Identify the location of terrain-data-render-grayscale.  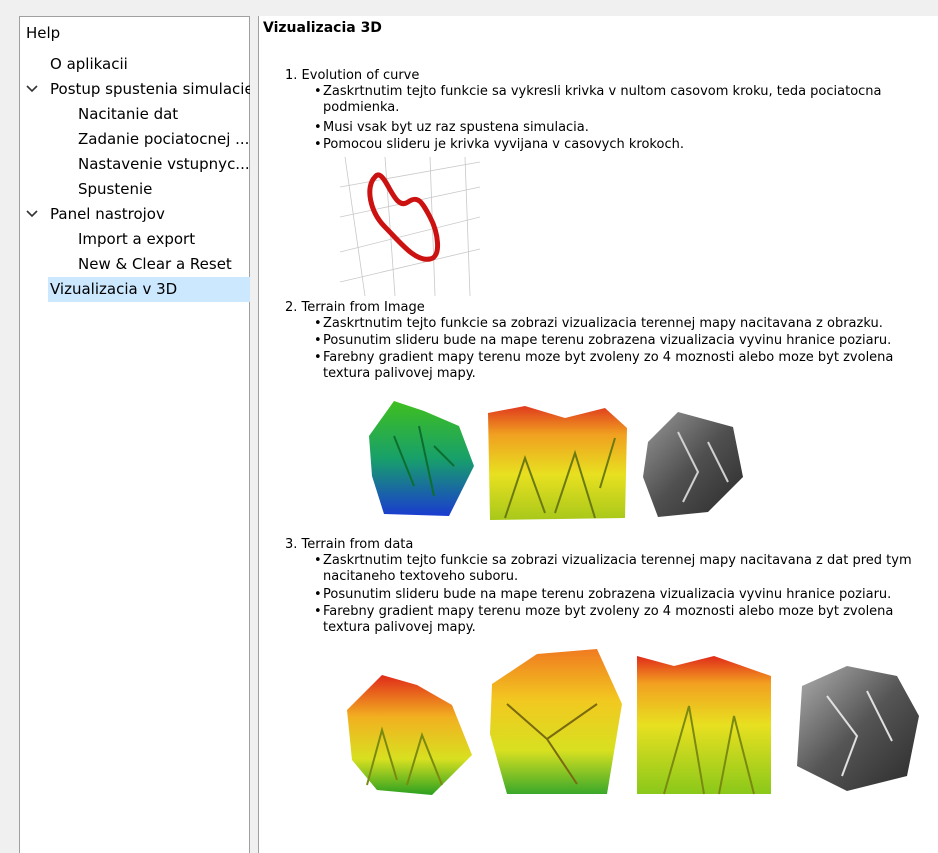
(857, 728).